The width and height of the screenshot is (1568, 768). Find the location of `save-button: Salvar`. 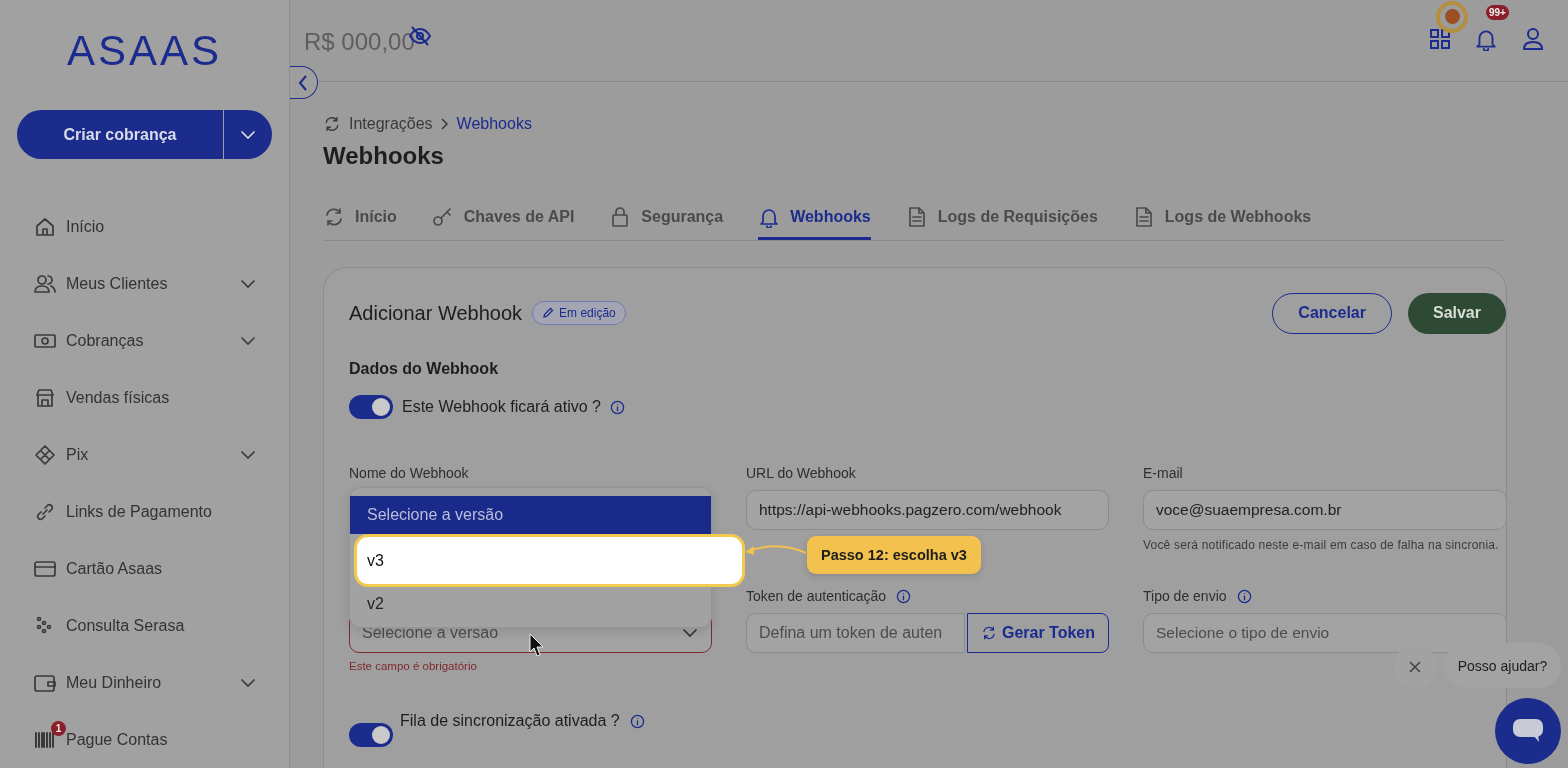

save-button: Salvar is located at coordinates (1456, 313).